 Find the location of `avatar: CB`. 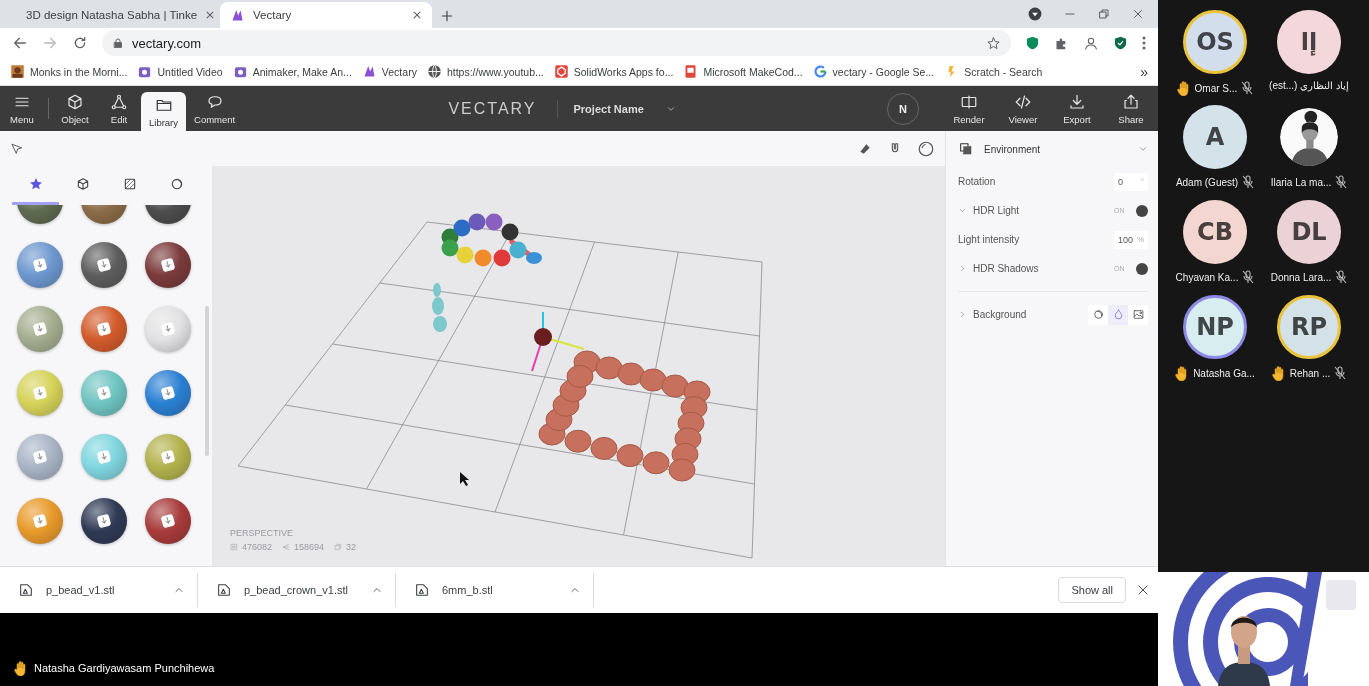

avatar: CB is located at coordinates (1215, 232).